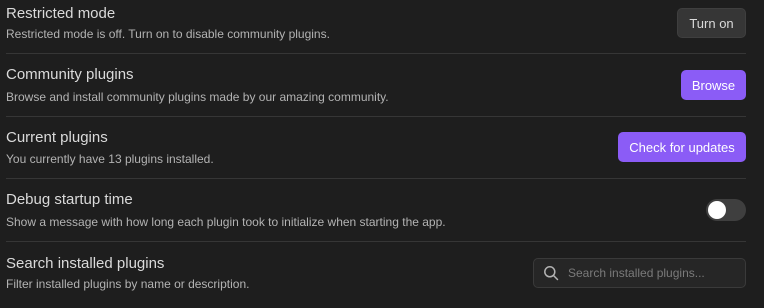 Image resolution: width=764 pixels, height=308 pixels. What do you see at coordinates (711, 23) in the screenshot?
I see `turn-on-restricted-mode-button: Turn on` at bounding box center [711, 23].